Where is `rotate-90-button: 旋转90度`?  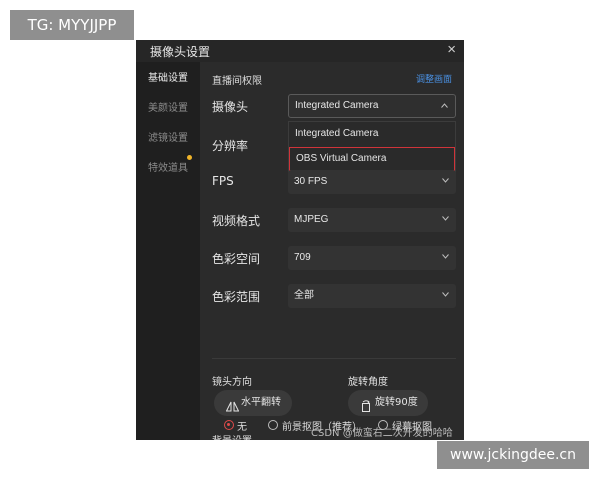
rotate-90-button: 旋转90度 is located at coordinates (388, 403).